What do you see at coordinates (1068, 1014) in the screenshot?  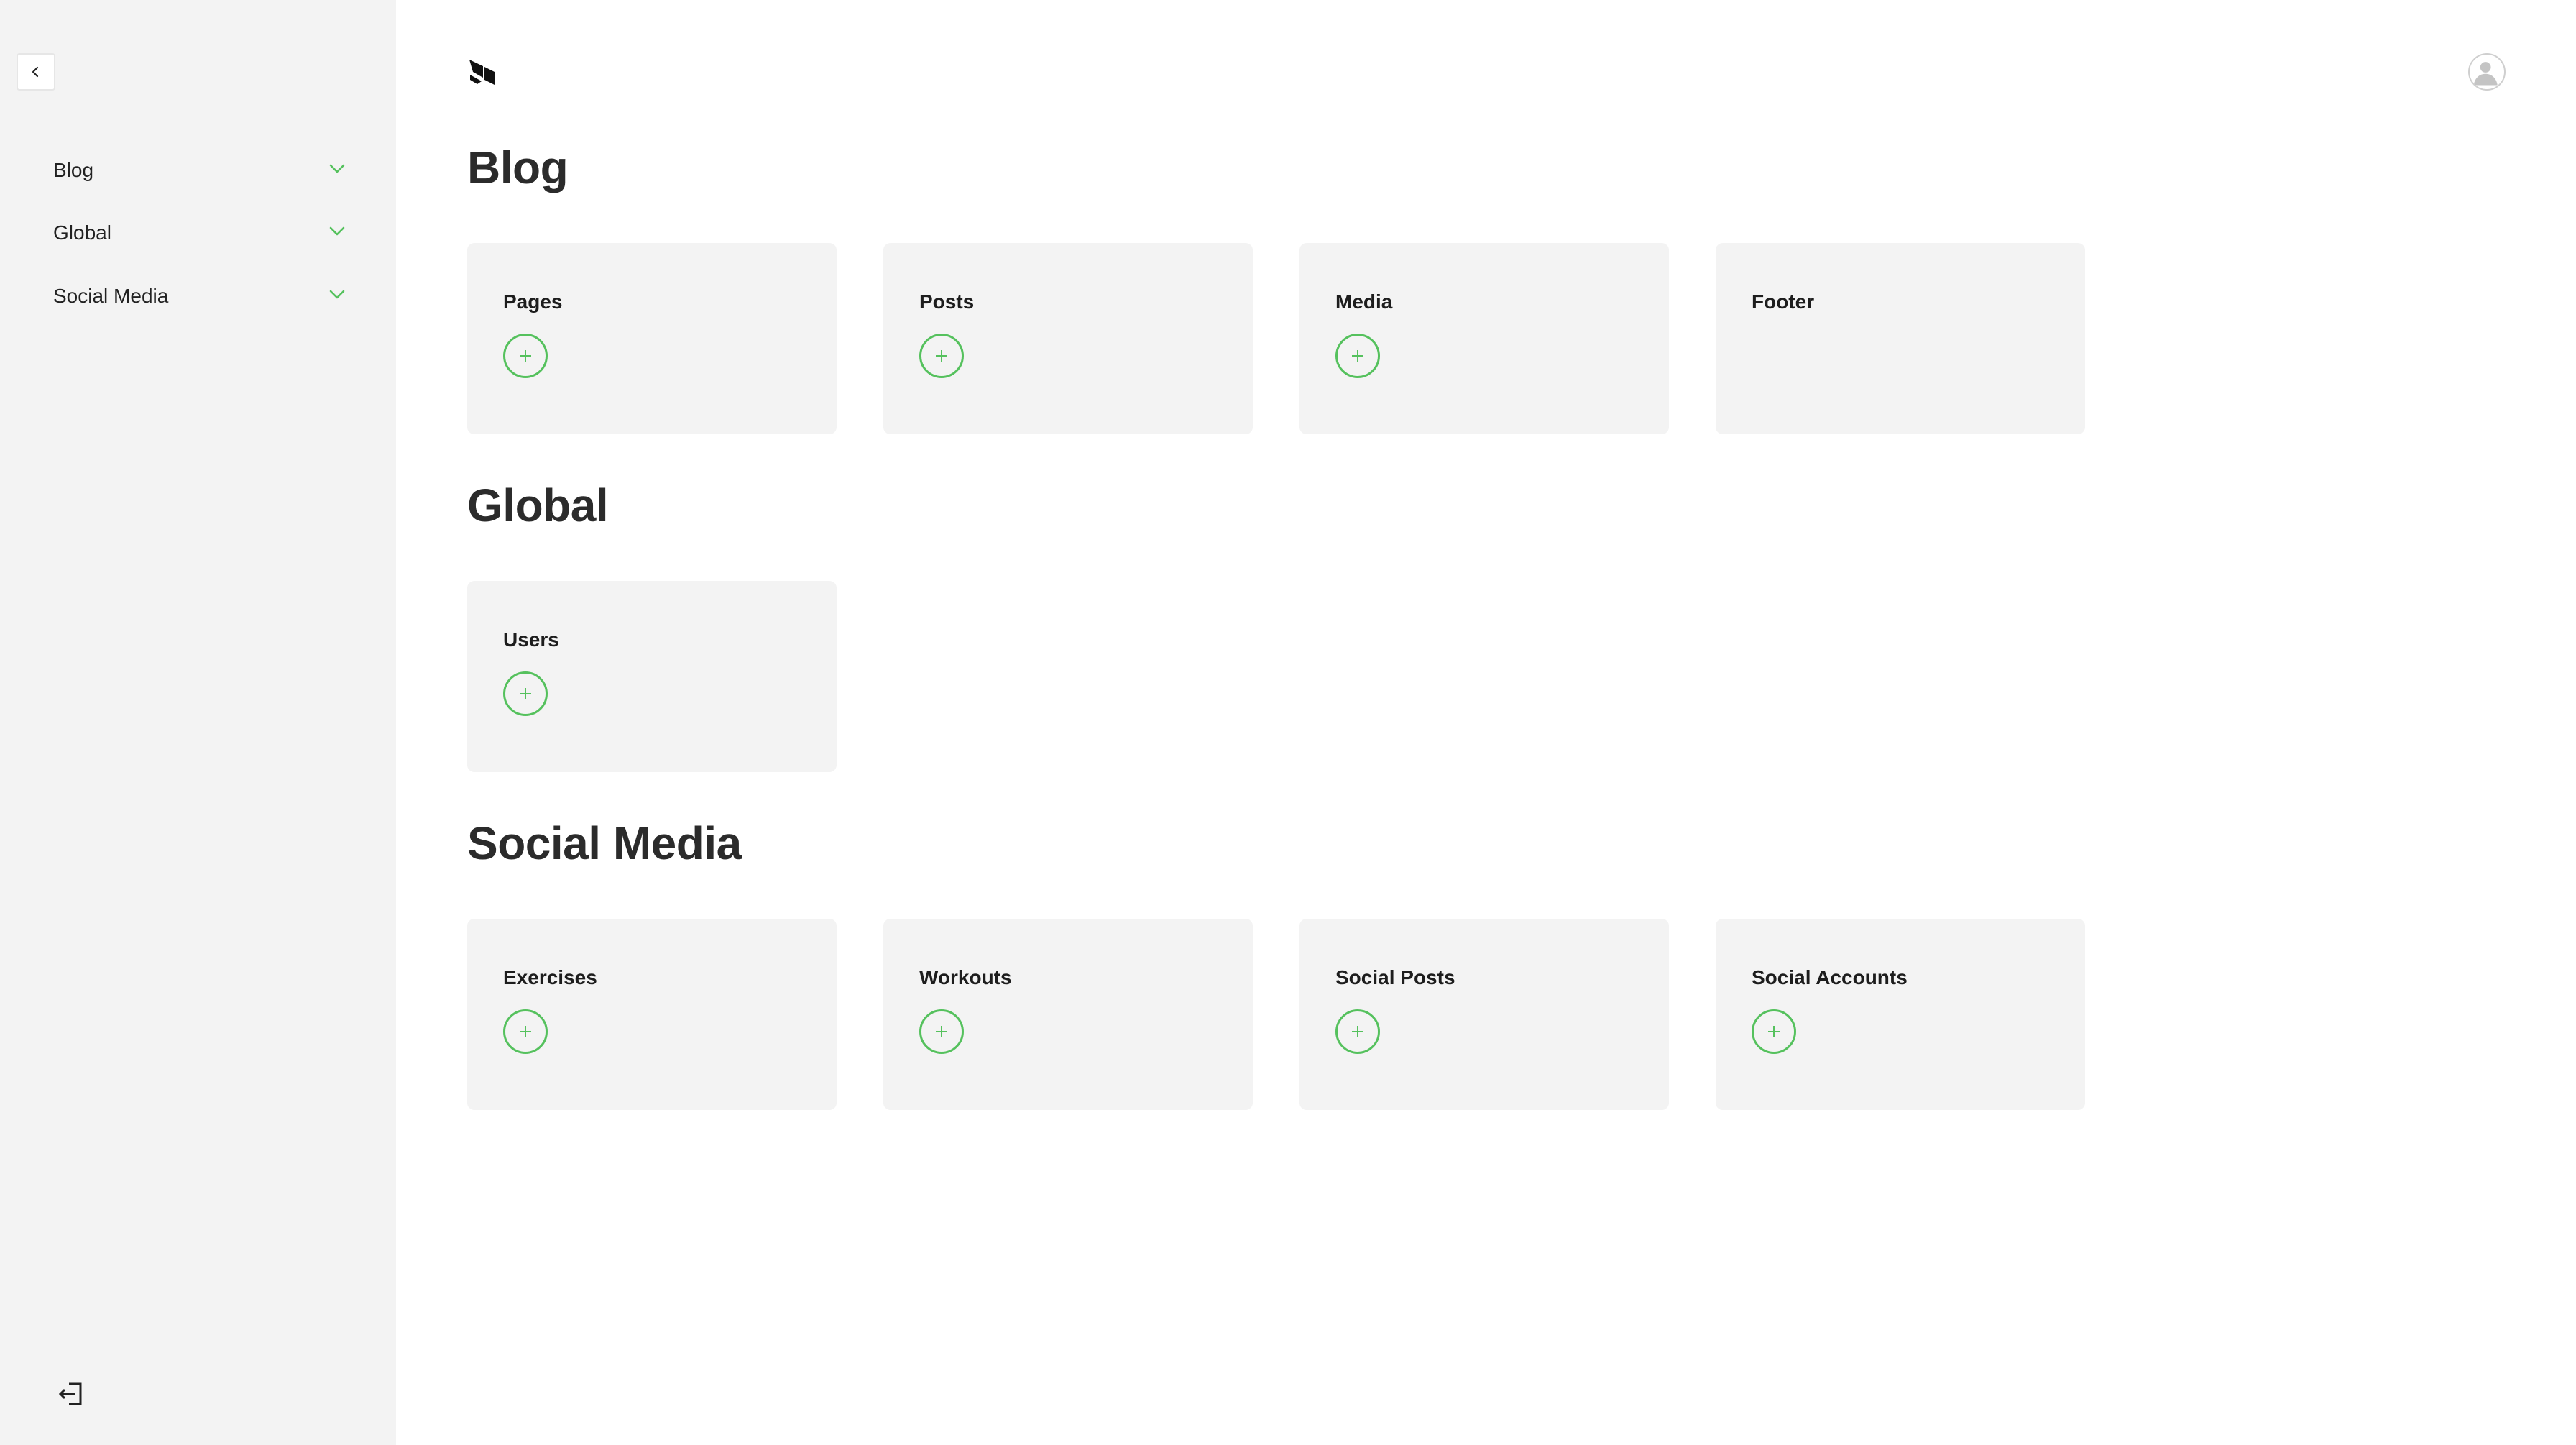 I see `collection-card-workouts: Workouts` at bounding box center [1068, 1014].